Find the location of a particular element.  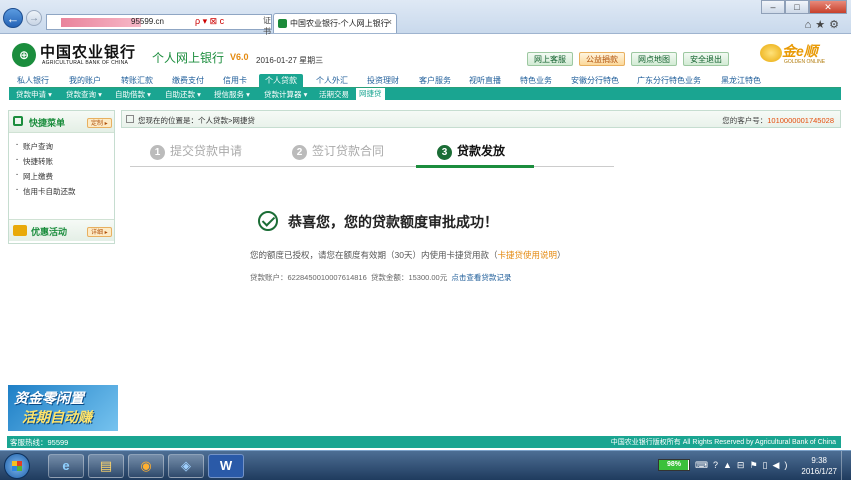

quick-menu-icon is located at coordinates (18, 121).